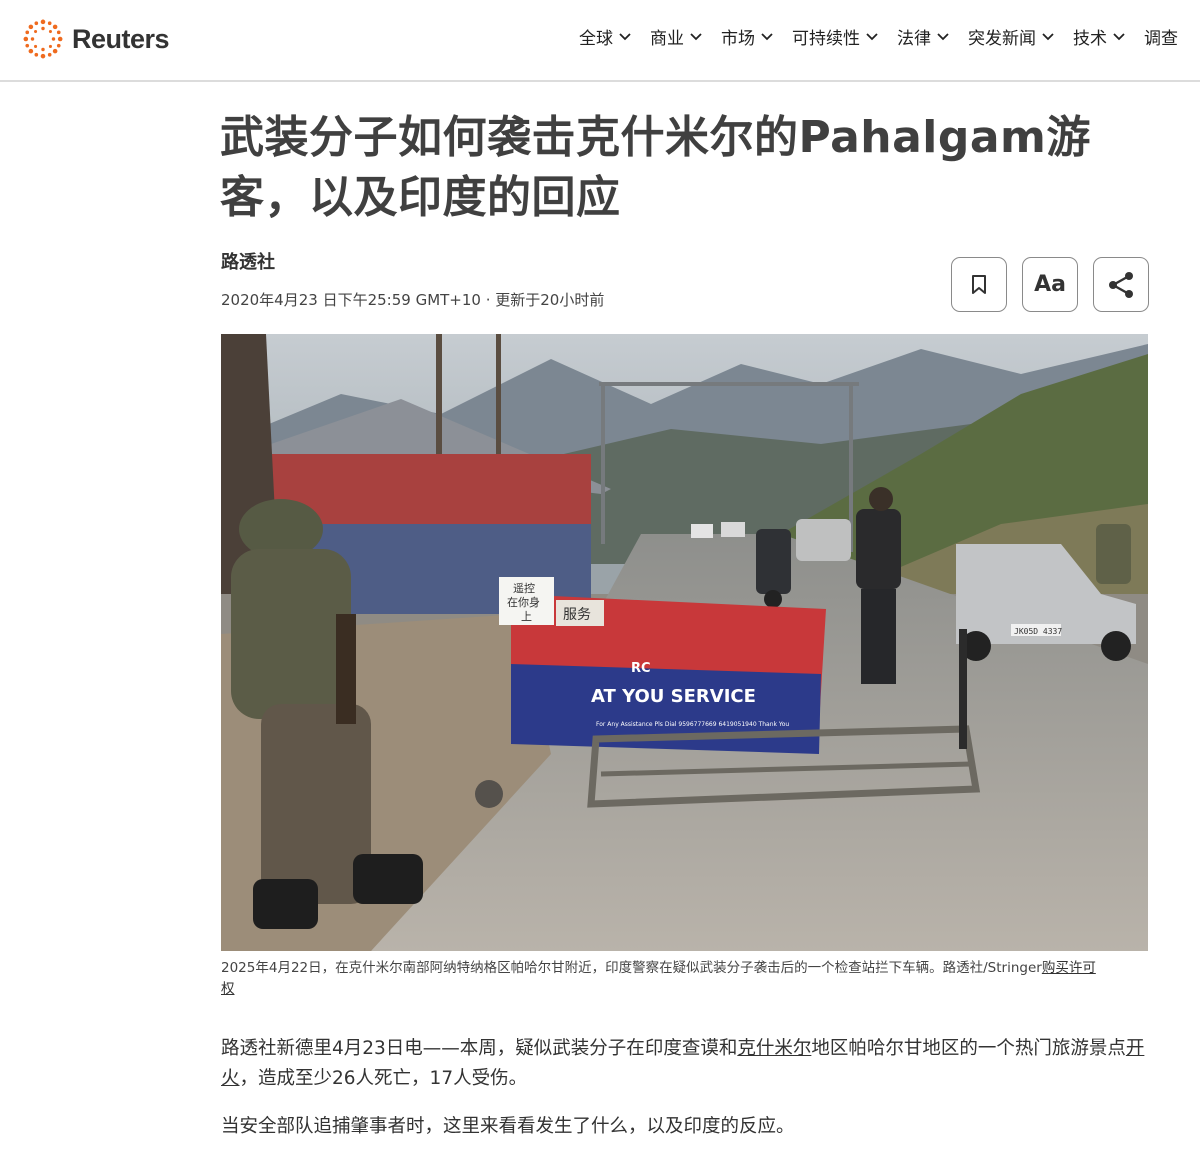 Image resolution: width=1200 pixels, height=1174 pixels. I want to click on nav-item-technology: 技术, so click(1099, 36).